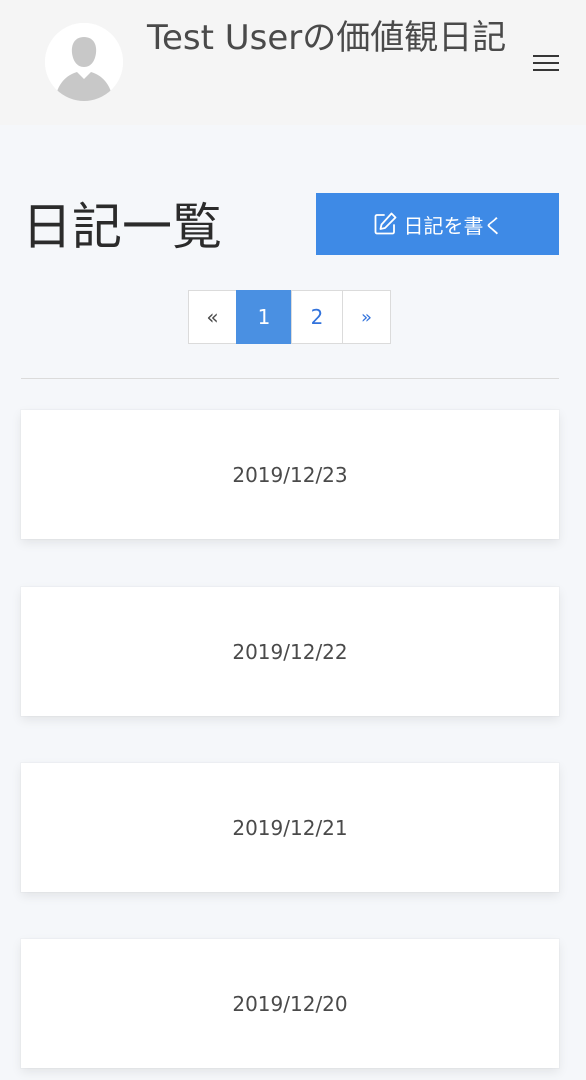  Describe the element at coordinates (84, 62) in the screenshot. I see `user-avatar-icon` at that location.